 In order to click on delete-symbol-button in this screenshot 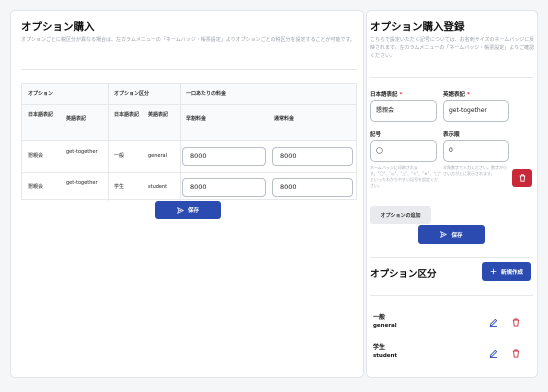, I will do `click(522, 178)`.